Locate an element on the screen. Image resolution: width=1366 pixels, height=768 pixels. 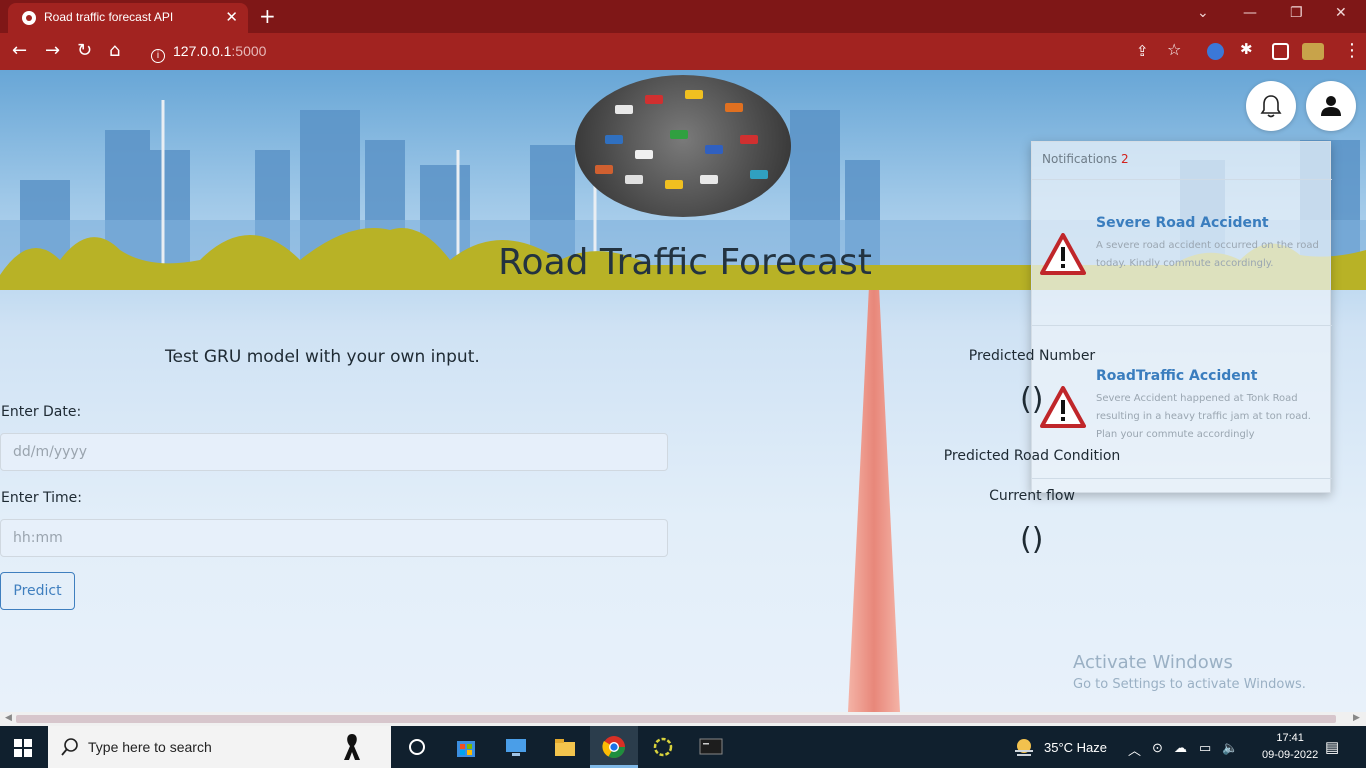
task-view-icon is located at coordinates (417, 747).